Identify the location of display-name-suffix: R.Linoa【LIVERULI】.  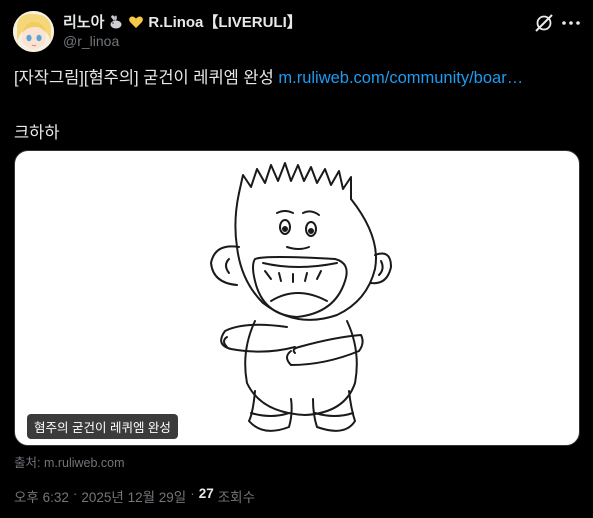
(225, 22).